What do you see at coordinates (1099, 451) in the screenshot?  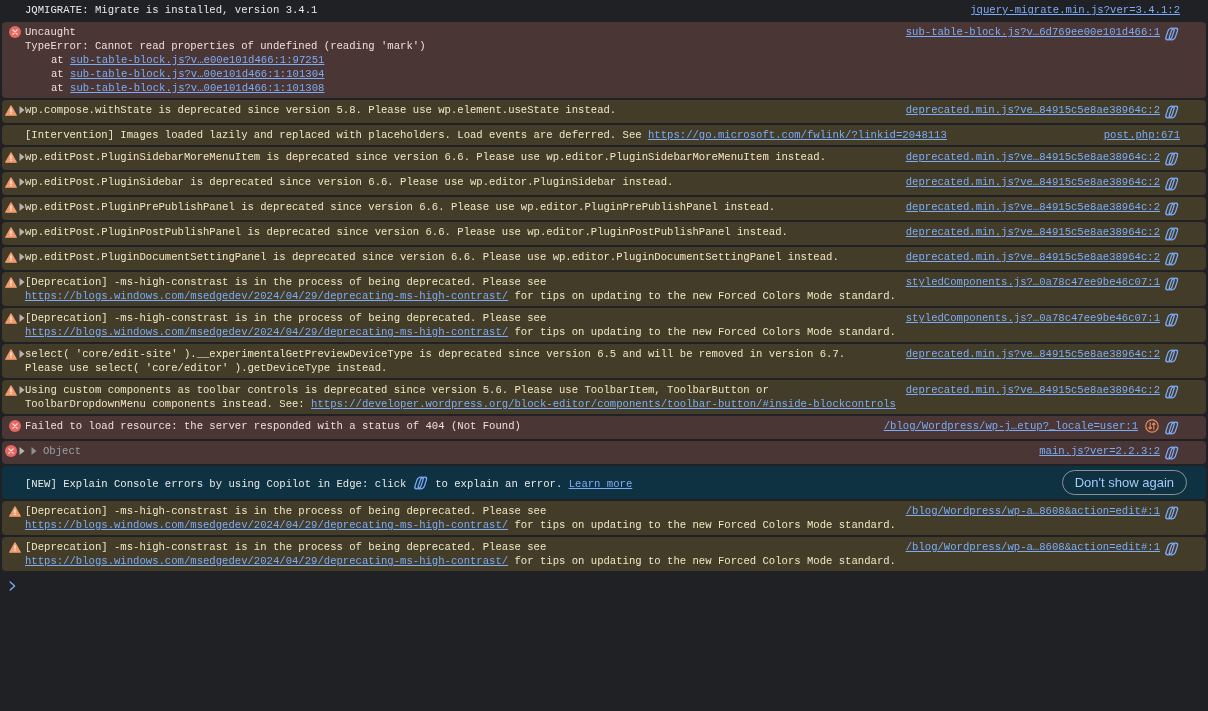 I see `source-link: main.js?ver=2.2.3:2` at bounding box center [1099, 451].